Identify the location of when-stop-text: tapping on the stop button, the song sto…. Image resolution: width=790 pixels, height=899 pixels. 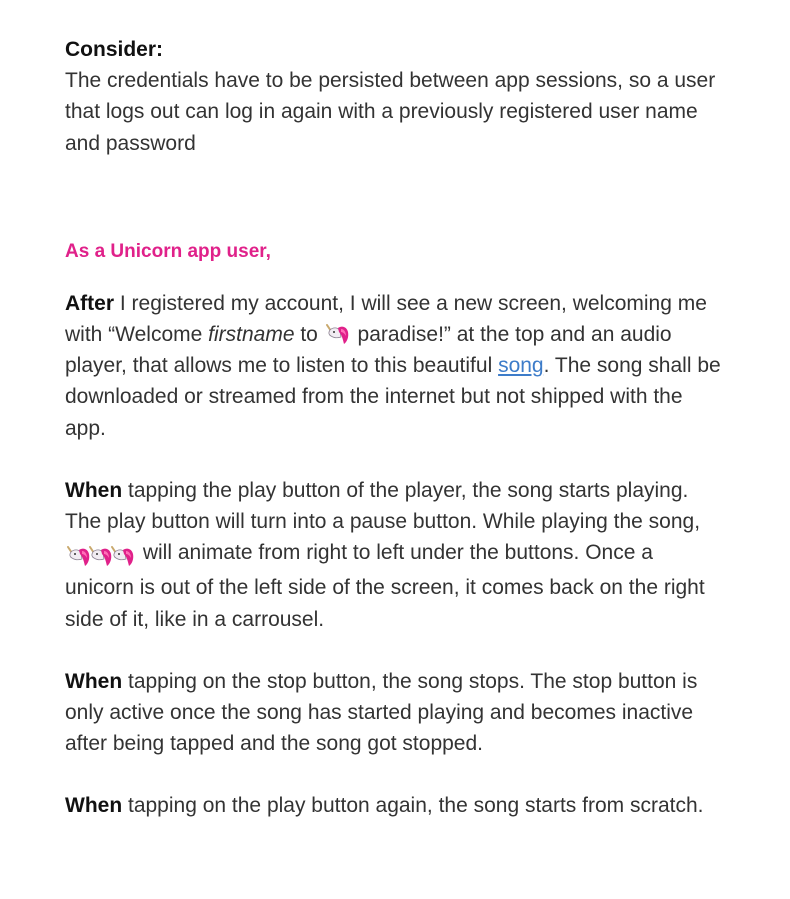
(381, 712).